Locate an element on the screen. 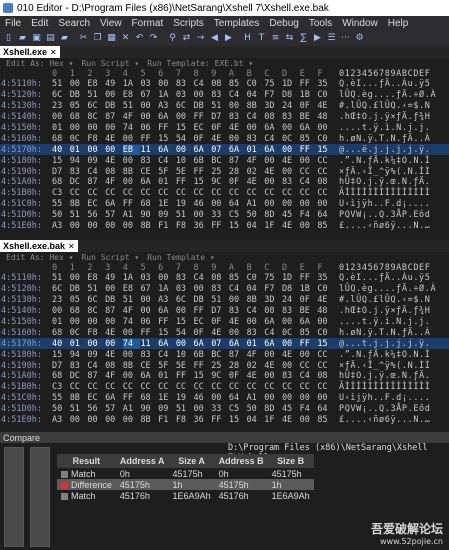 The height and width of the screenshot is (550, 449). menu-item-help: Help is located at coordinates (398, 23).